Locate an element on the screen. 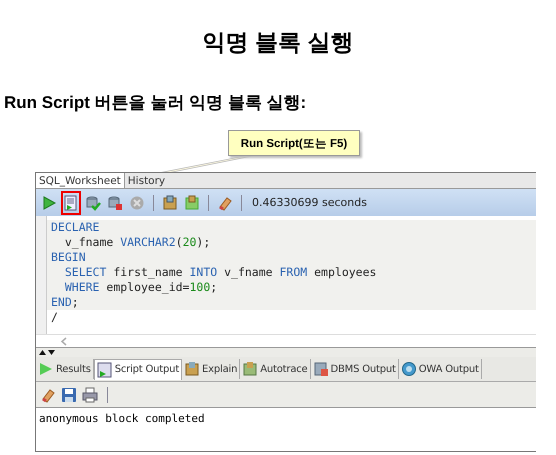  code-line: SELECT first_name INTO v_fname FROM employees is located at coordinates (220, 272).